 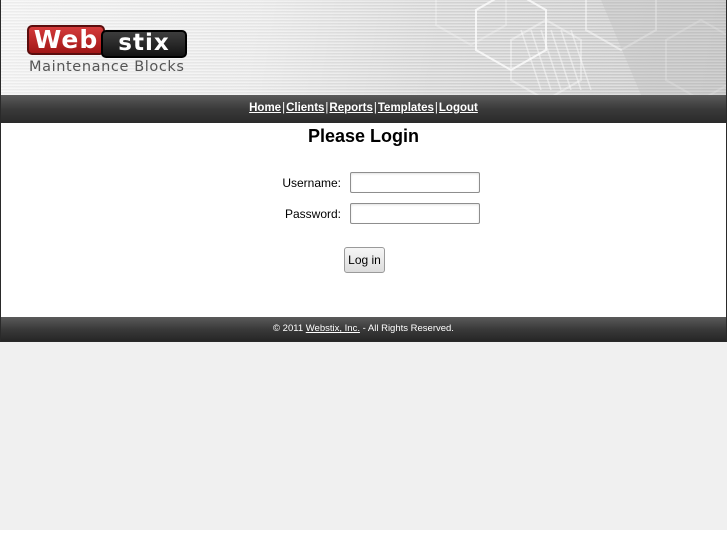 What do you see at coordinates (415, 213) in the screenshot?
I see `password-input` at bounding box center [415, 213].